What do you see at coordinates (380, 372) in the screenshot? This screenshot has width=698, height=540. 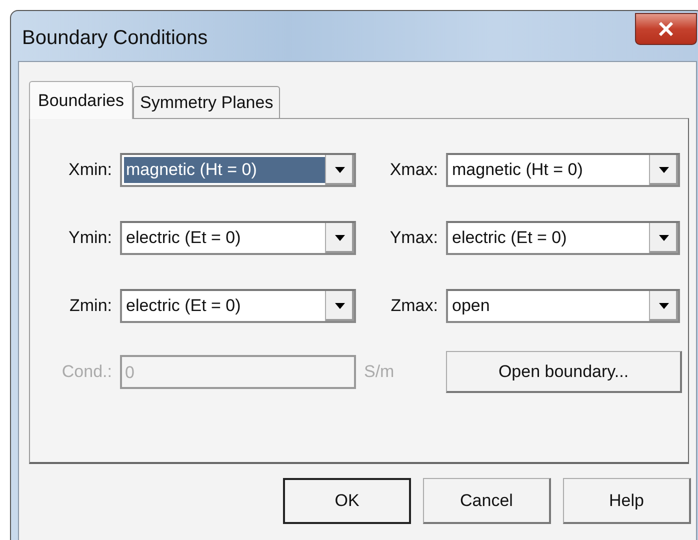 I see `unit-label: S/m` at bounding box center [380, 372].